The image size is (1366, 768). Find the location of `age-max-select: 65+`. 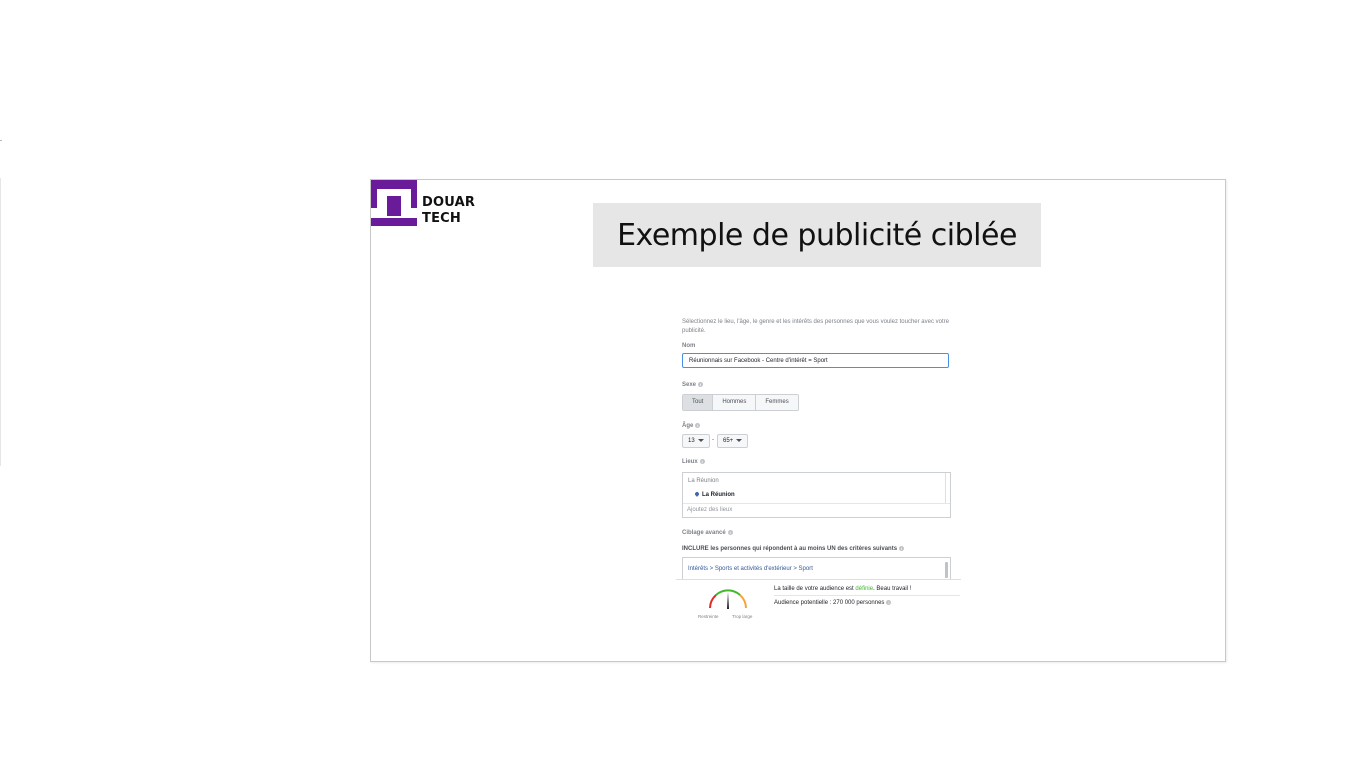

age-max-select: 65+ is located at coordinates (733, 441).